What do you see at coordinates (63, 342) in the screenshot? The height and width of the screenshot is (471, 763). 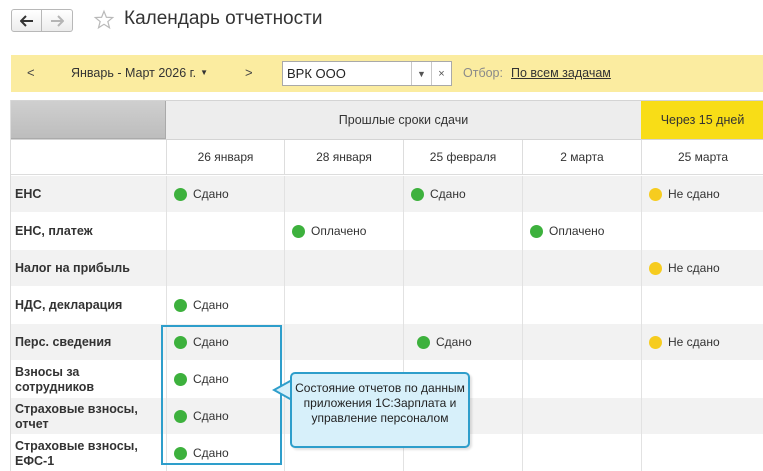 I see `row-label: Перс. сведения` at bounding box center [63, 342].